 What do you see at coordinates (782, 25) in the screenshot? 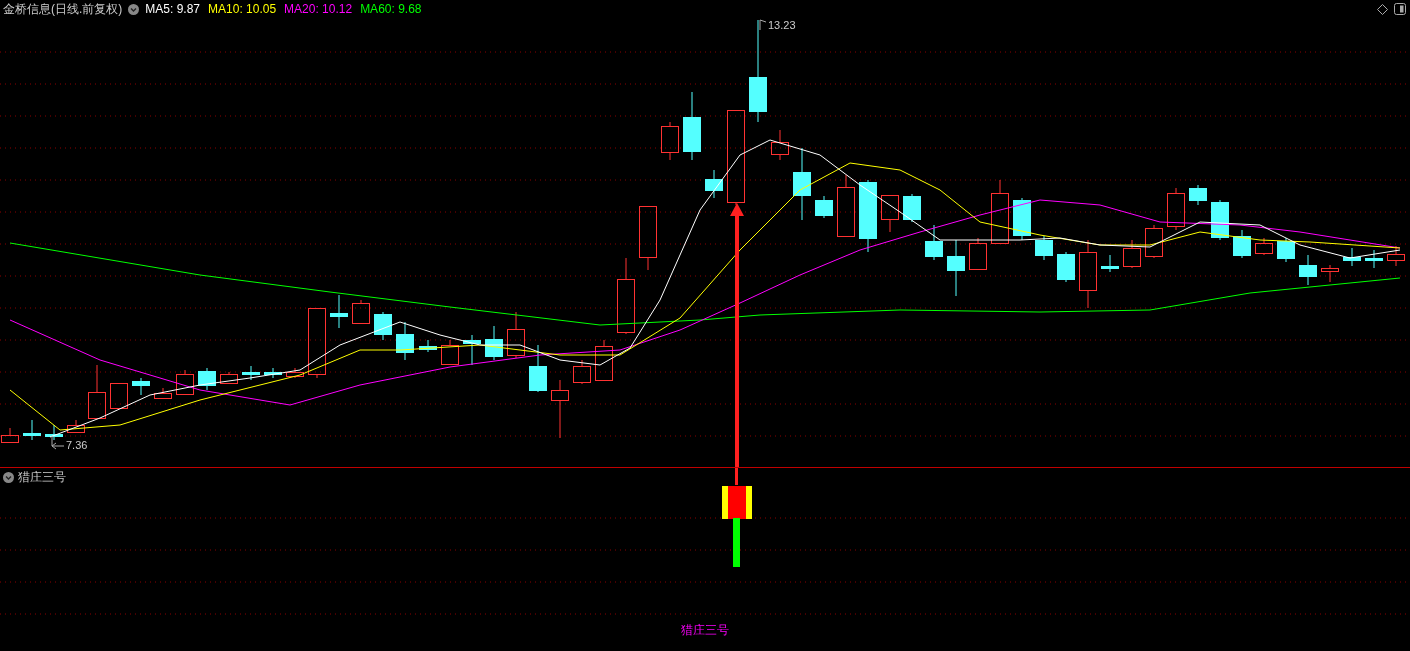
I see `price-label: 13.23` at bounding box center [782, 25].